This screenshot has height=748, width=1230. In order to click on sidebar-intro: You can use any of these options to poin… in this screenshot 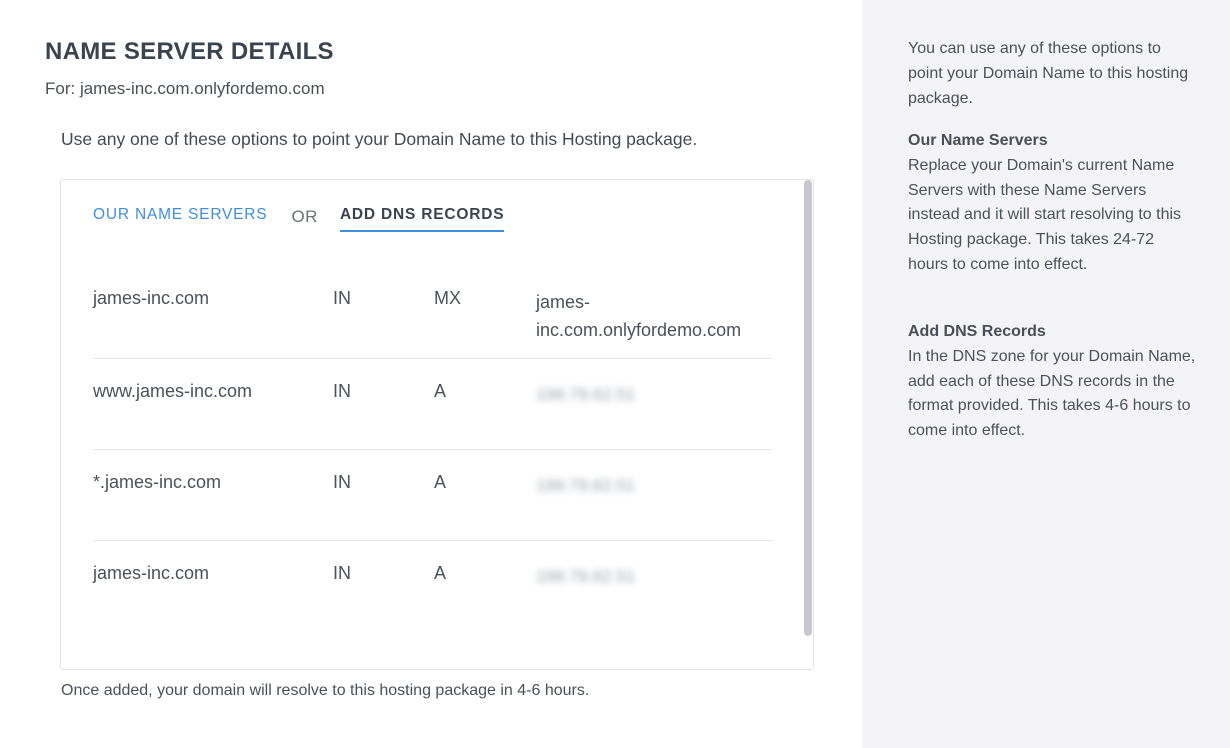, I will do `click(1048, 73)`.